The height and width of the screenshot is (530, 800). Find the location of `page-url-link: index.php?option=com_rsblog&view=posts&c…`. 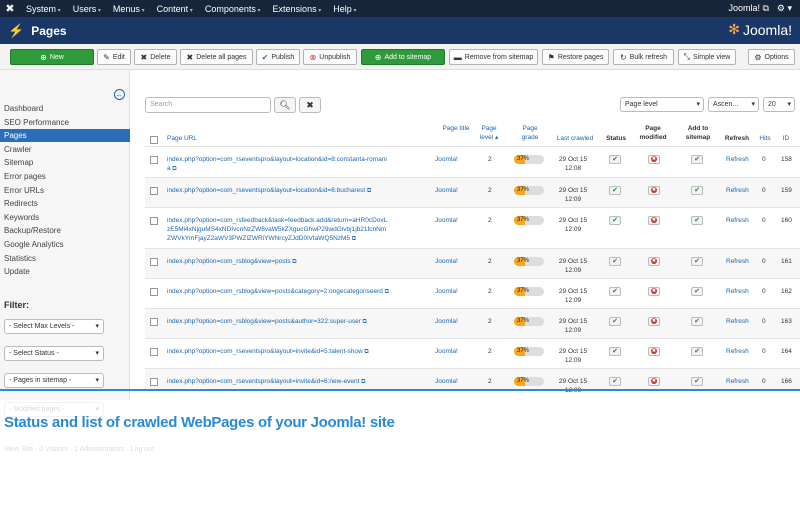

page-url-link: index.php?option=com_rsblog&view=posts&c… is located at coordinates (278, 292).